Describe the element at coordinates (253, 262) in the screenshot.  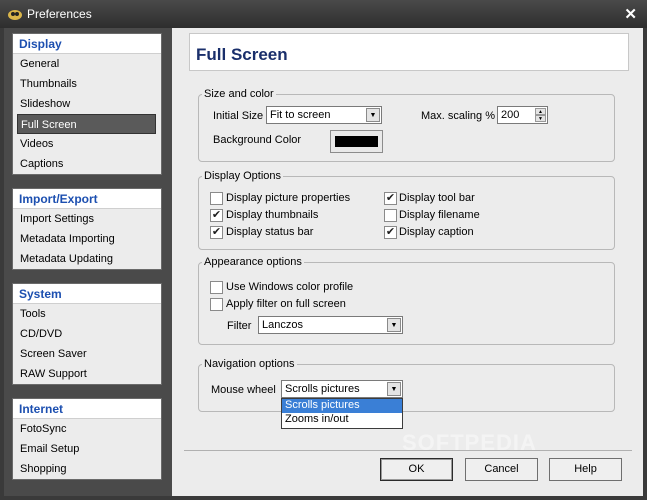
I see `group-legend: Appearance options` at that location.